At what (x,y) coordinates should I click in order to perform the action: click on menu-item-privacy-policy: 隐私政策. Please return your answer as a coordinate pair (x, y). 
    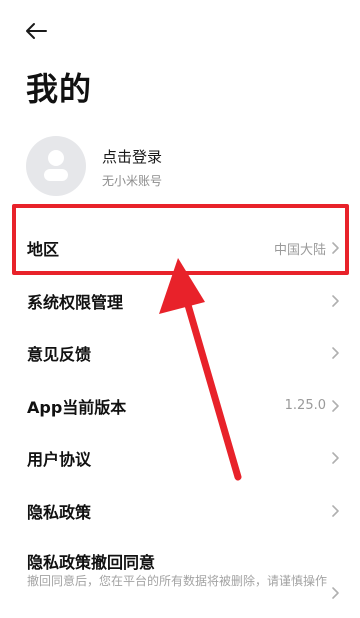
    Looking at the image, I should click on (180, 511).